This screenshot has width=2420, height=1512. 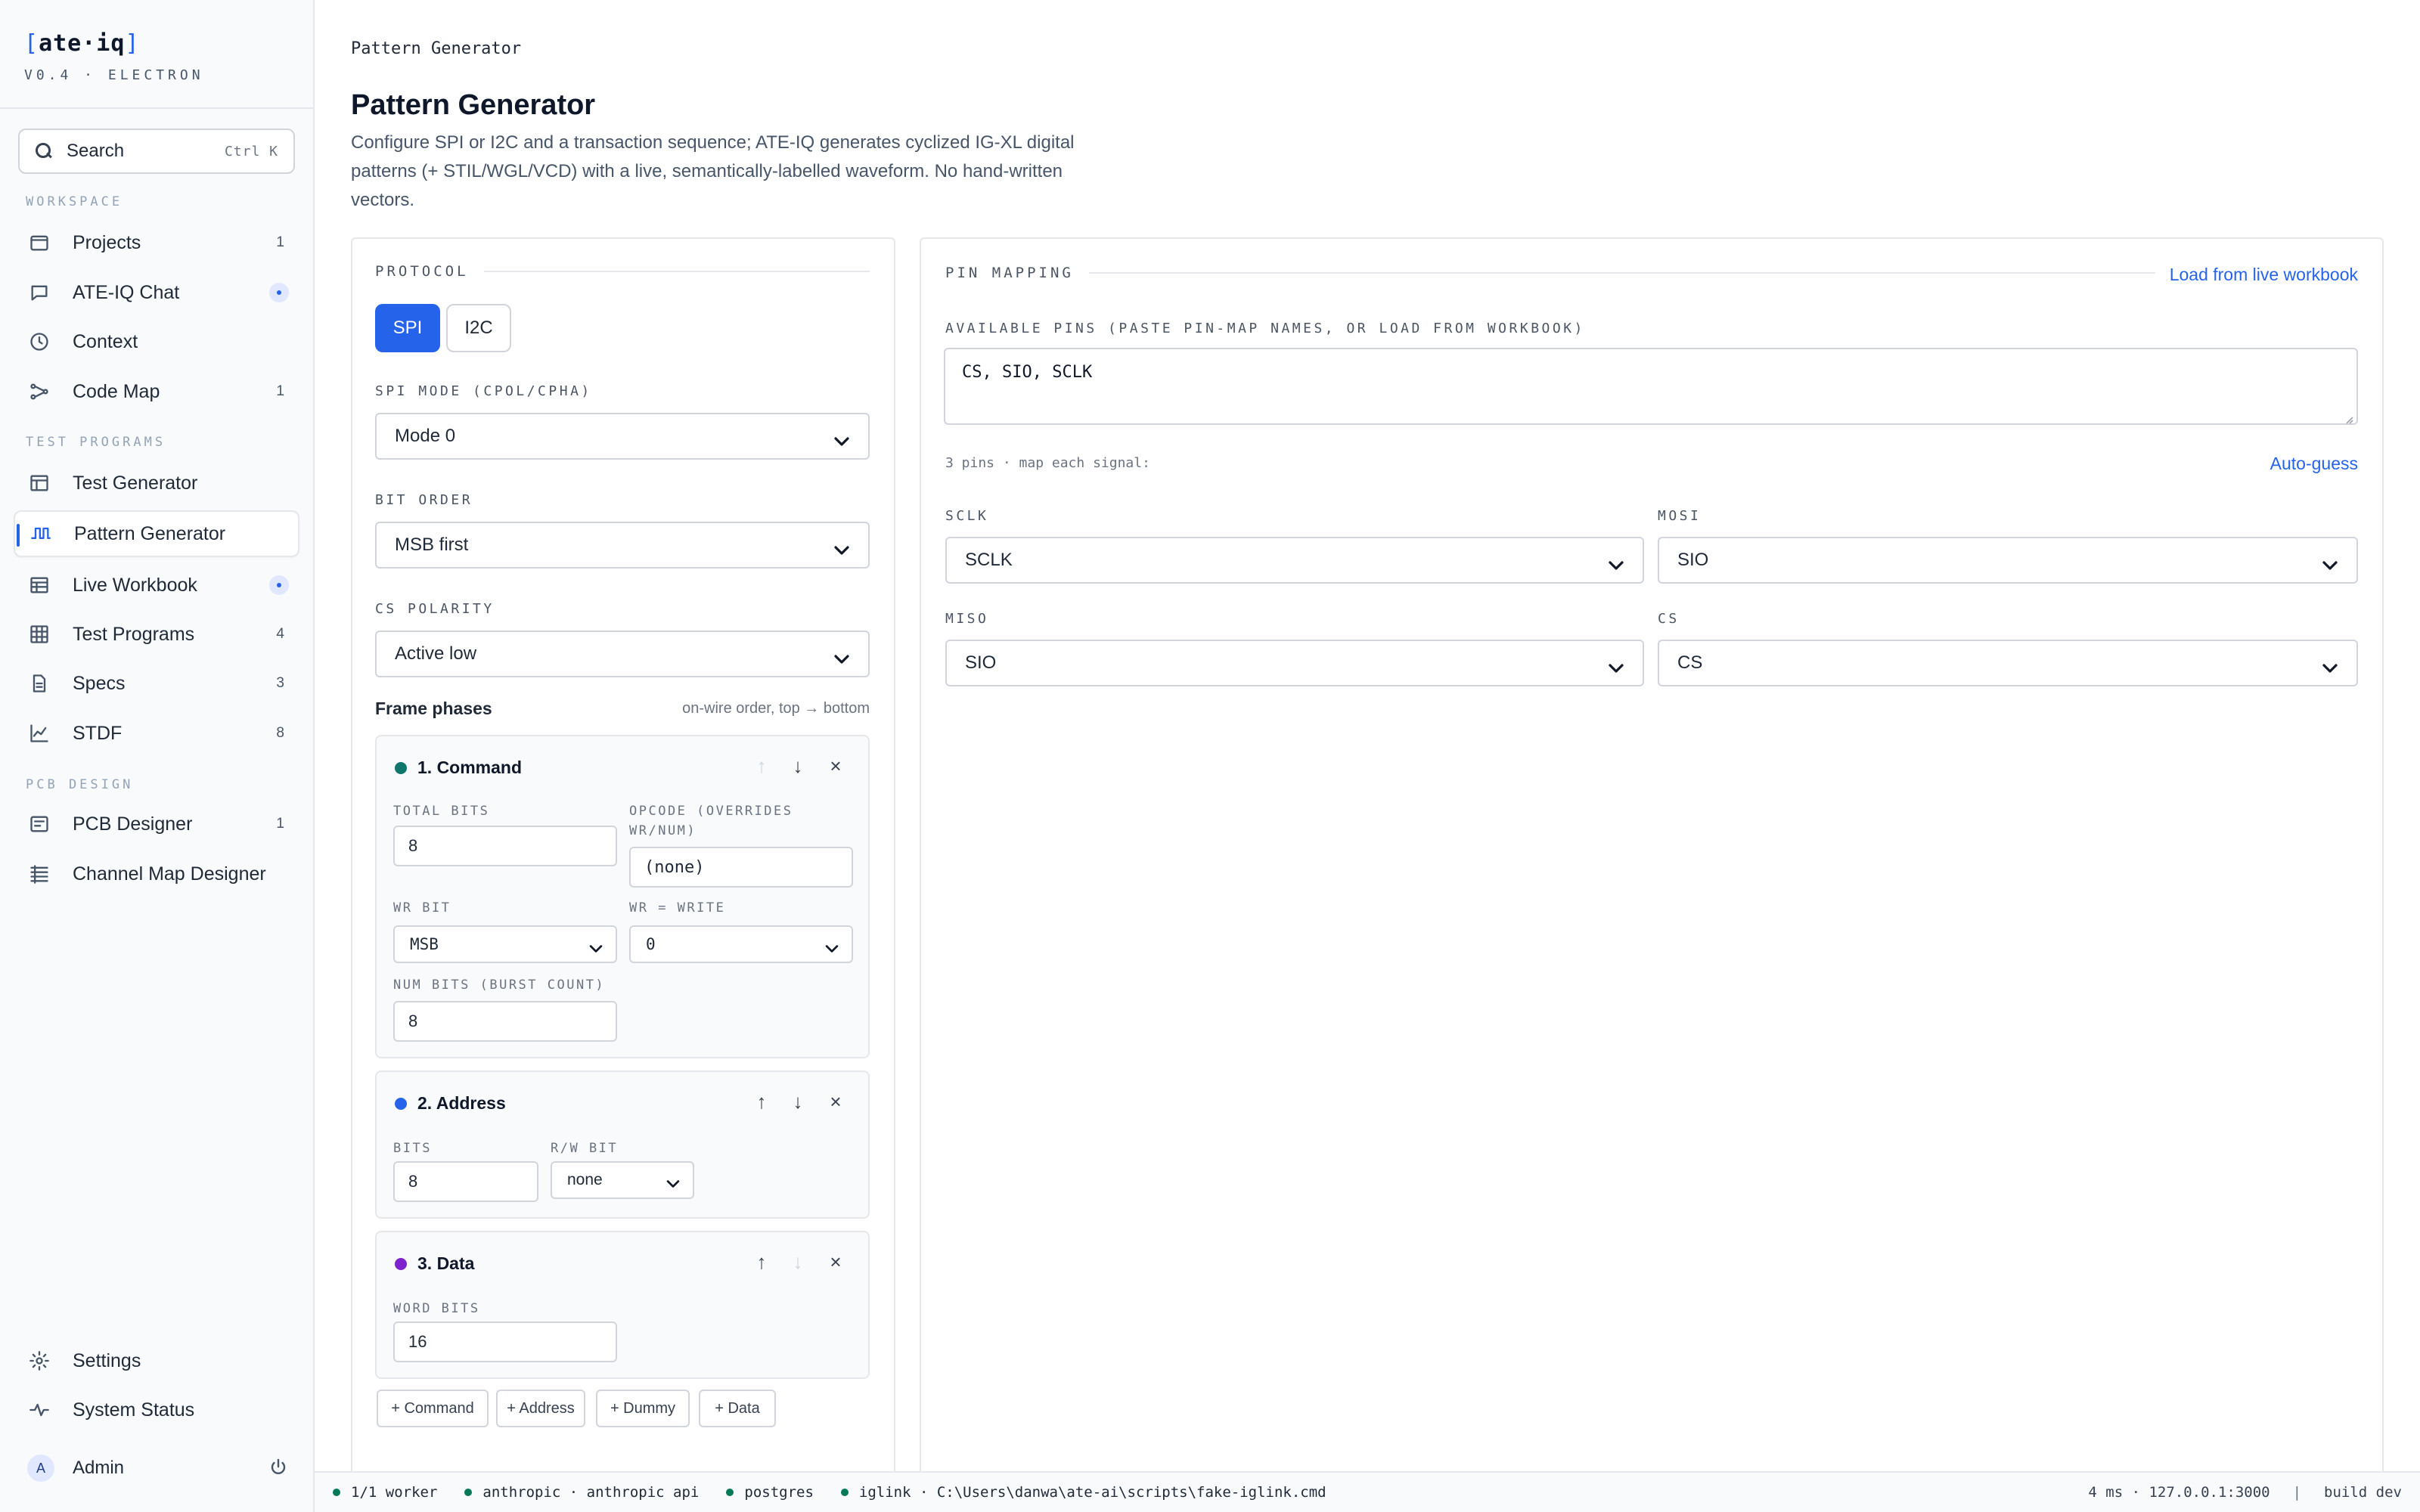 What do you see at coordinates (1294, 663) in the screenshot?
I see `signal-select-miso: SIO` at bounding box center [1294, 663].